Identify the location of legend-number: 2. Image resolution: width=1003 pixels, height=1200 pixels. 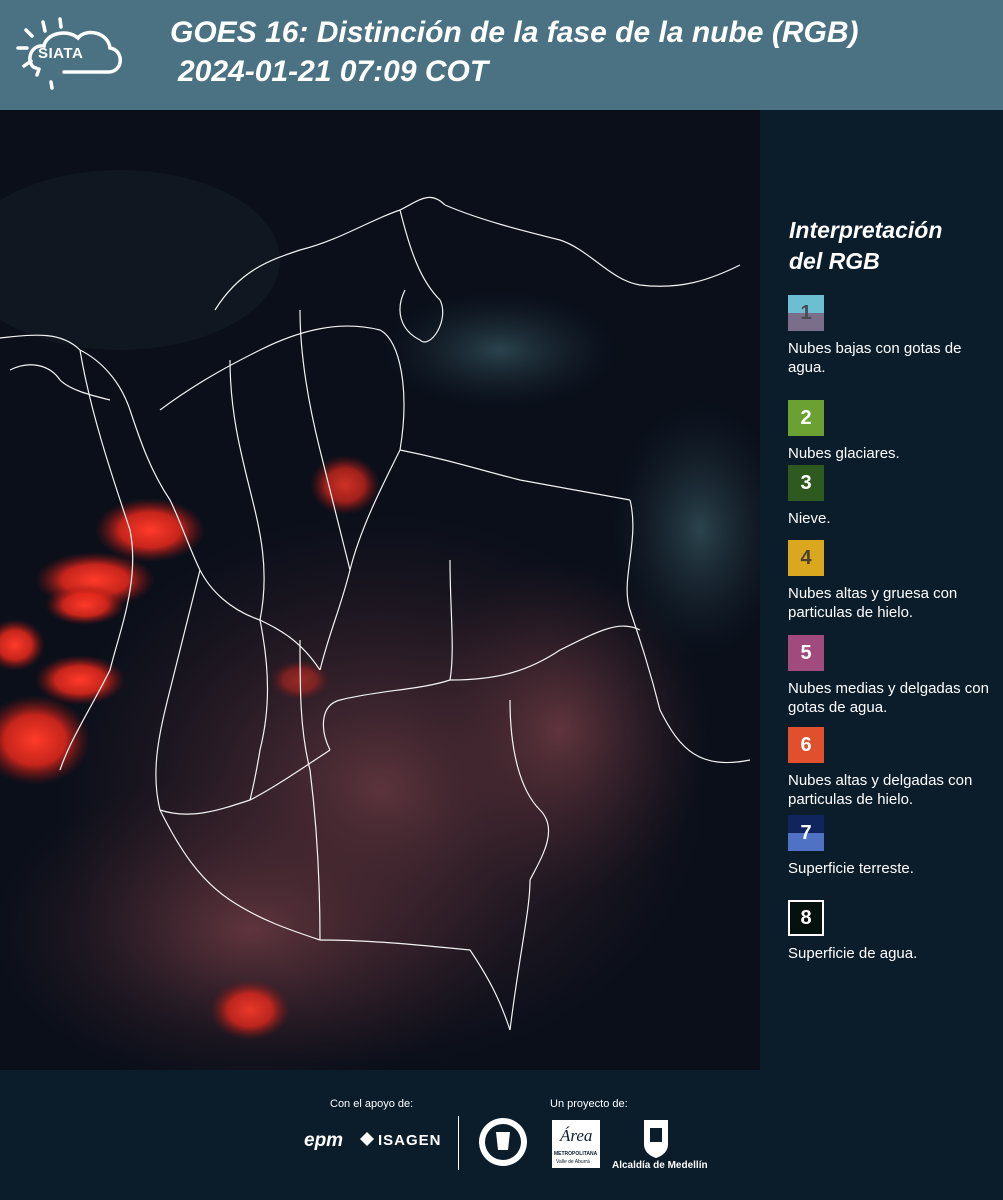
(806, 417).